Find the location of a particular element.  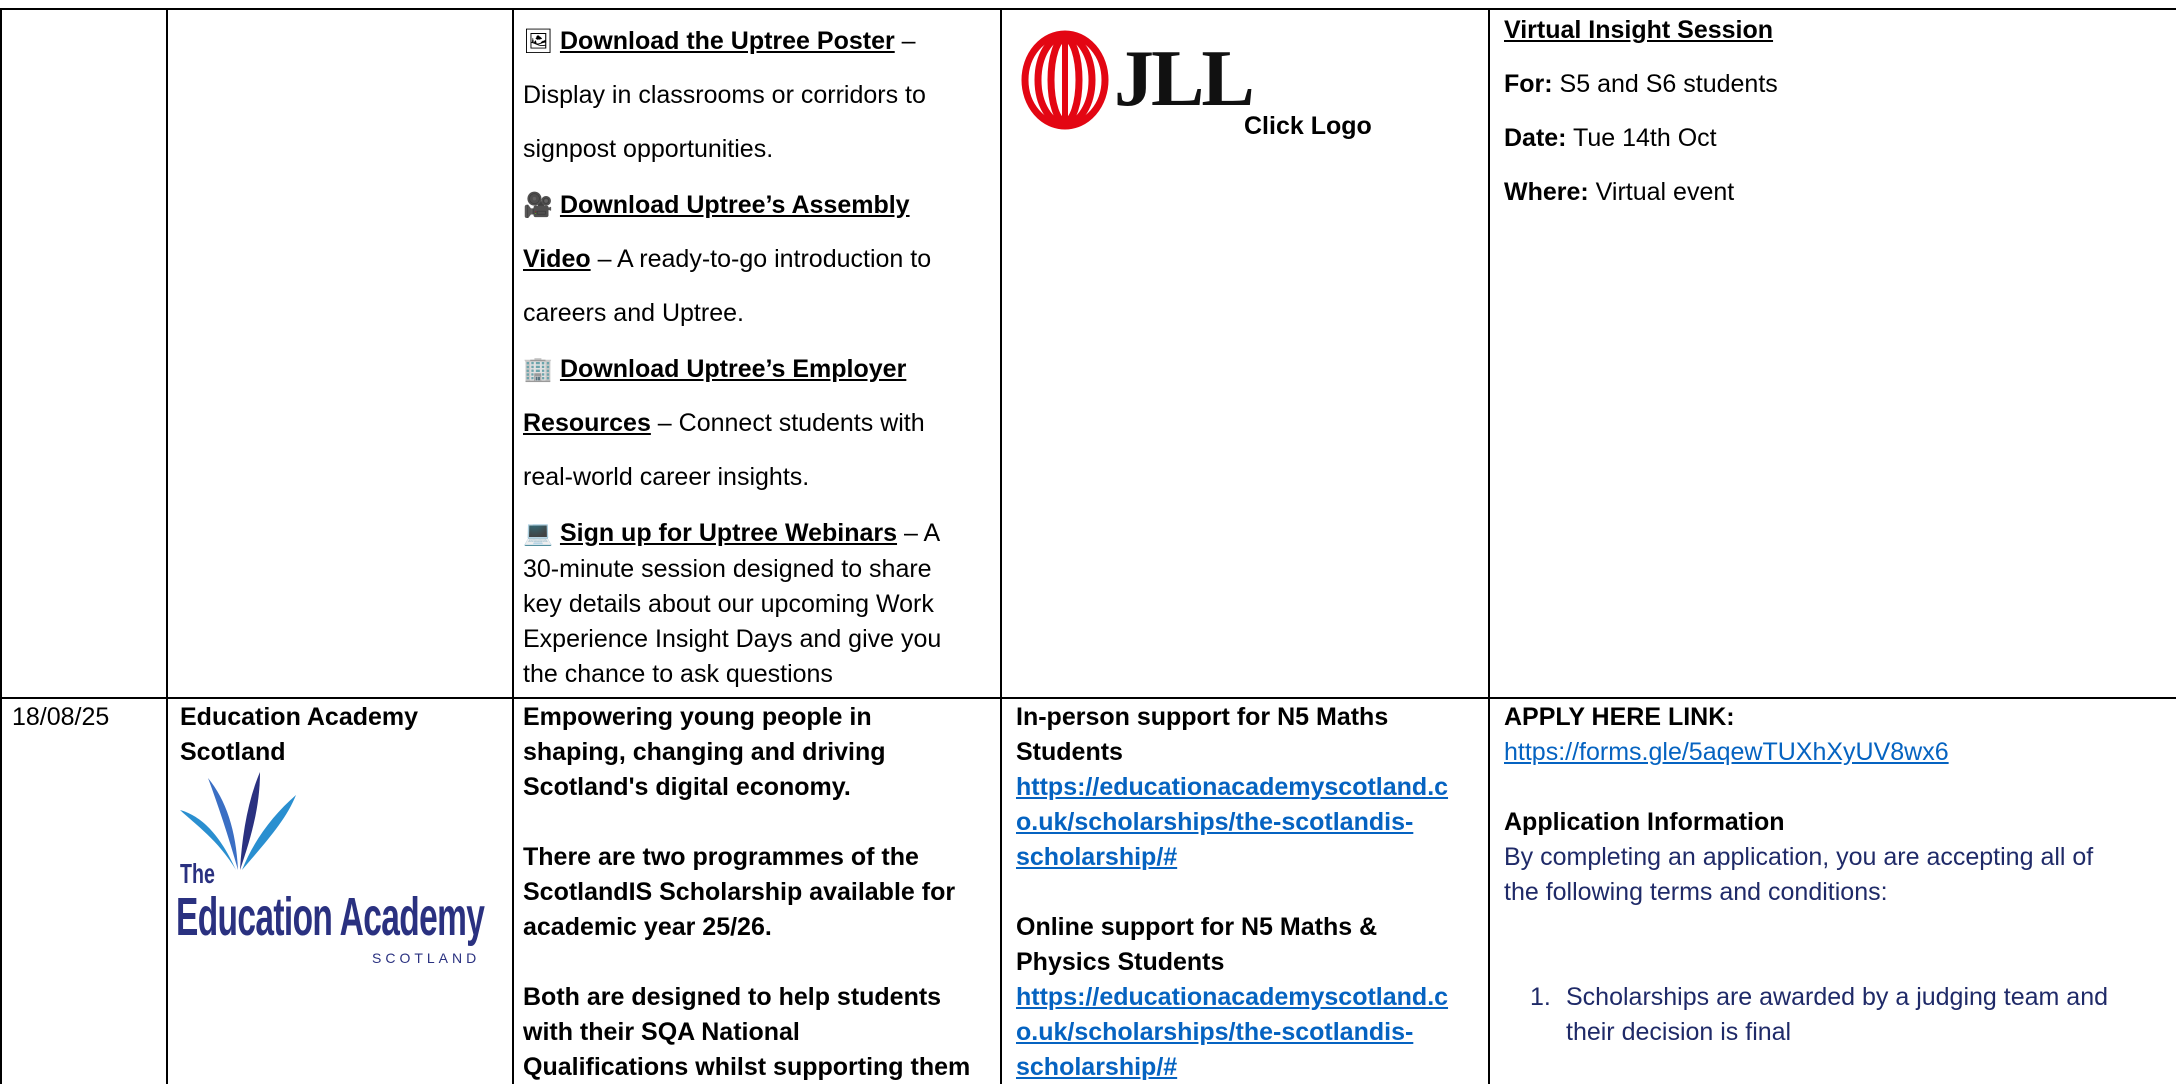

description-line: academic year 25/26. is located at coordinates (647, 927).